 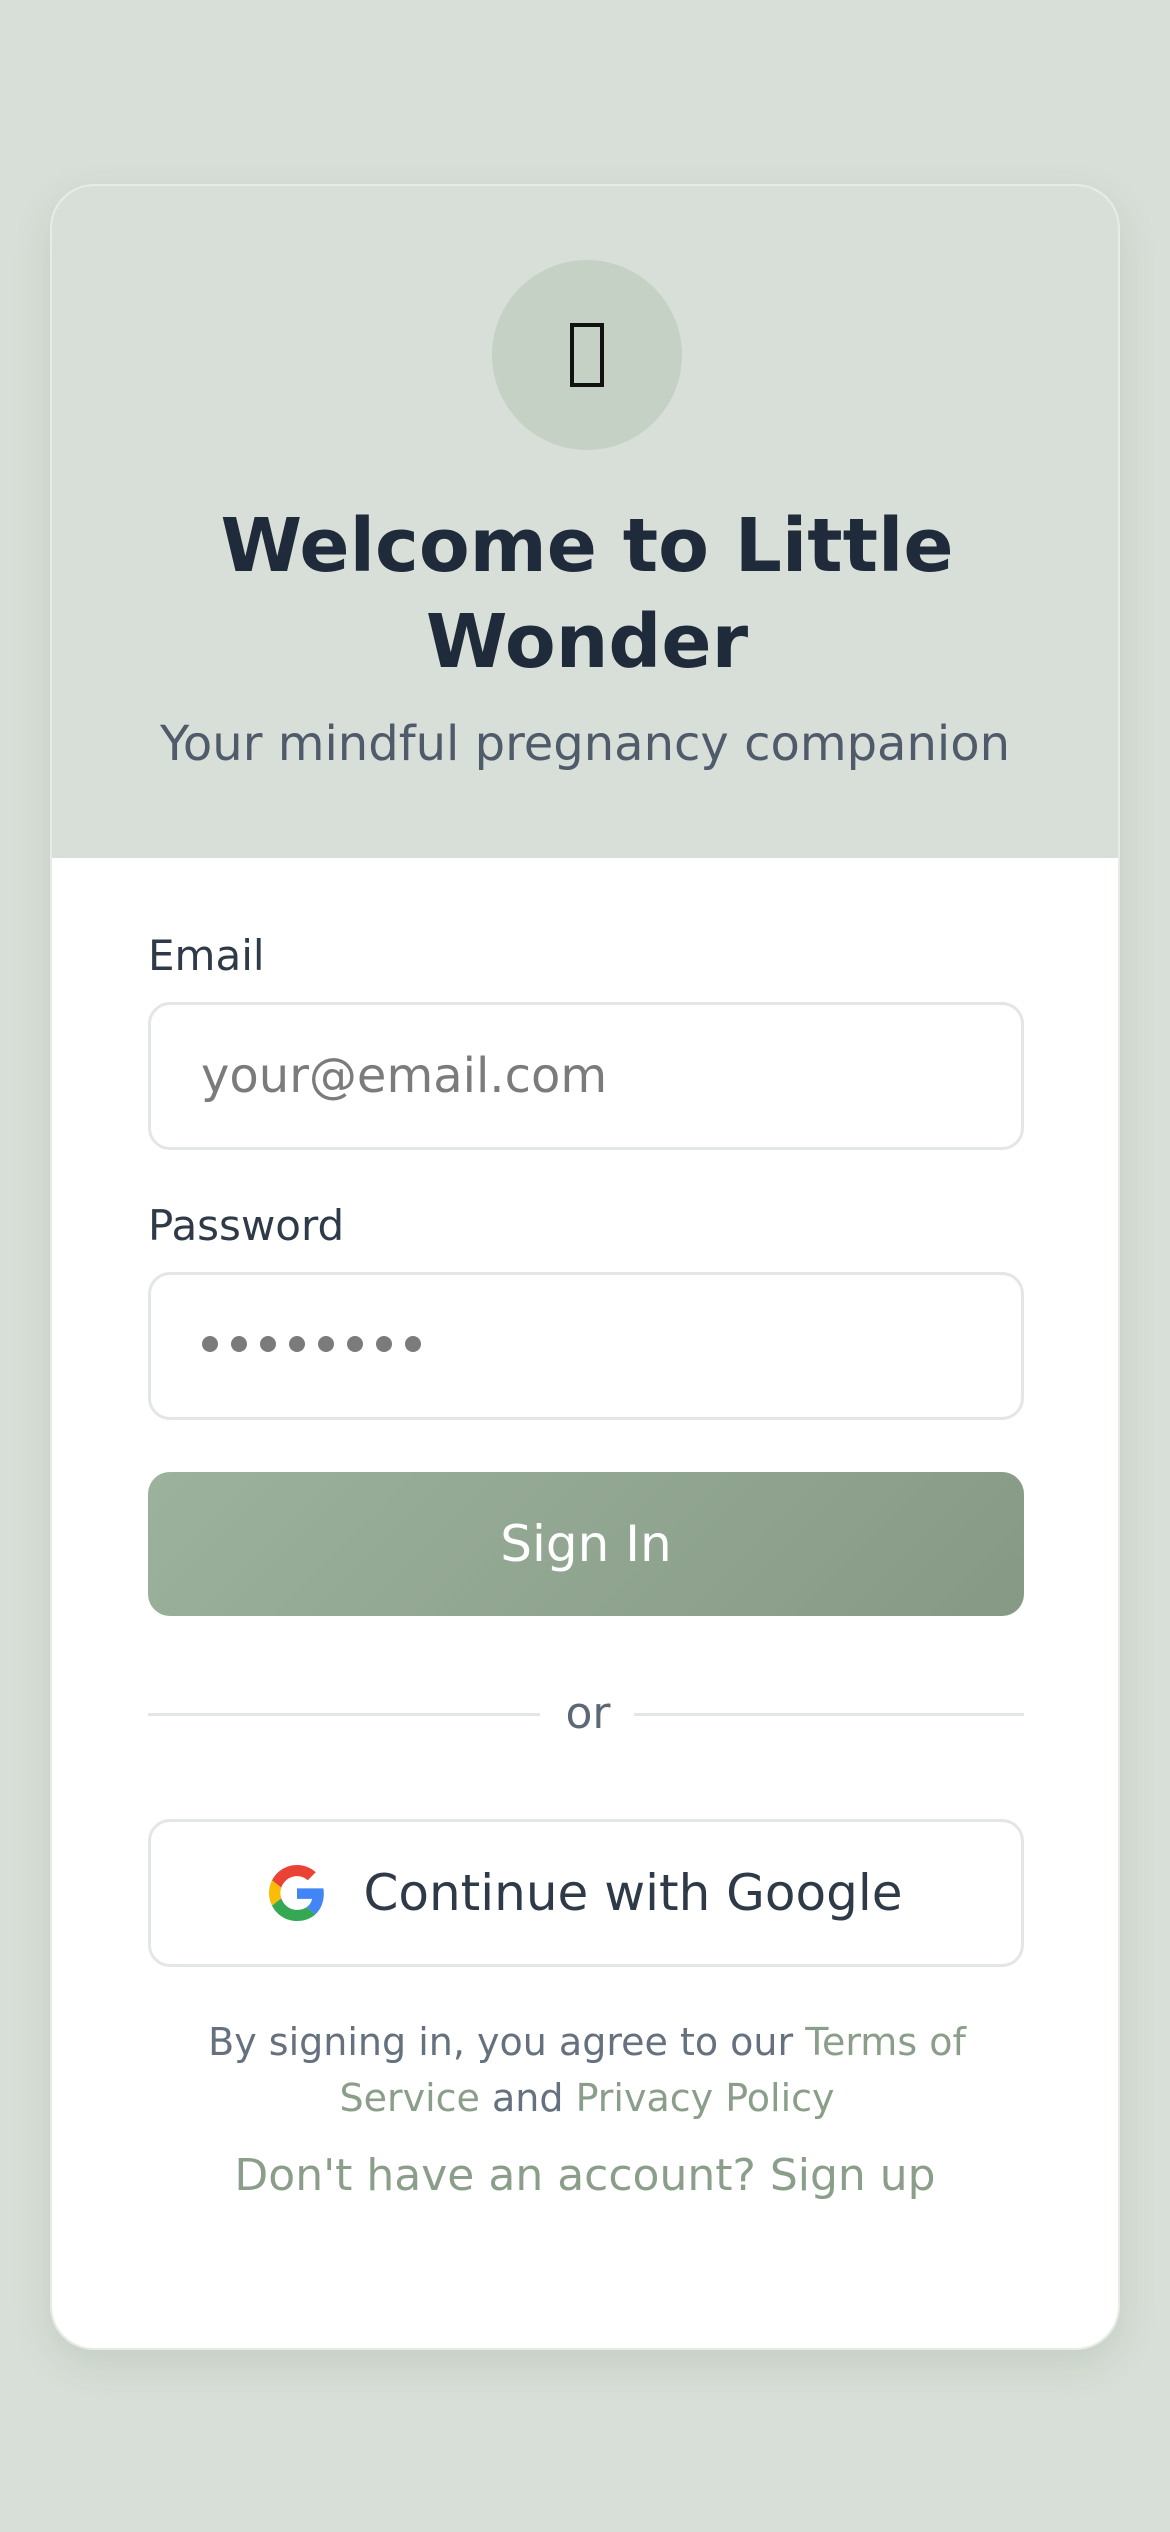 I want to click on legal-prefix: By signing in, you agree to our, so click(x=507, y=2042).